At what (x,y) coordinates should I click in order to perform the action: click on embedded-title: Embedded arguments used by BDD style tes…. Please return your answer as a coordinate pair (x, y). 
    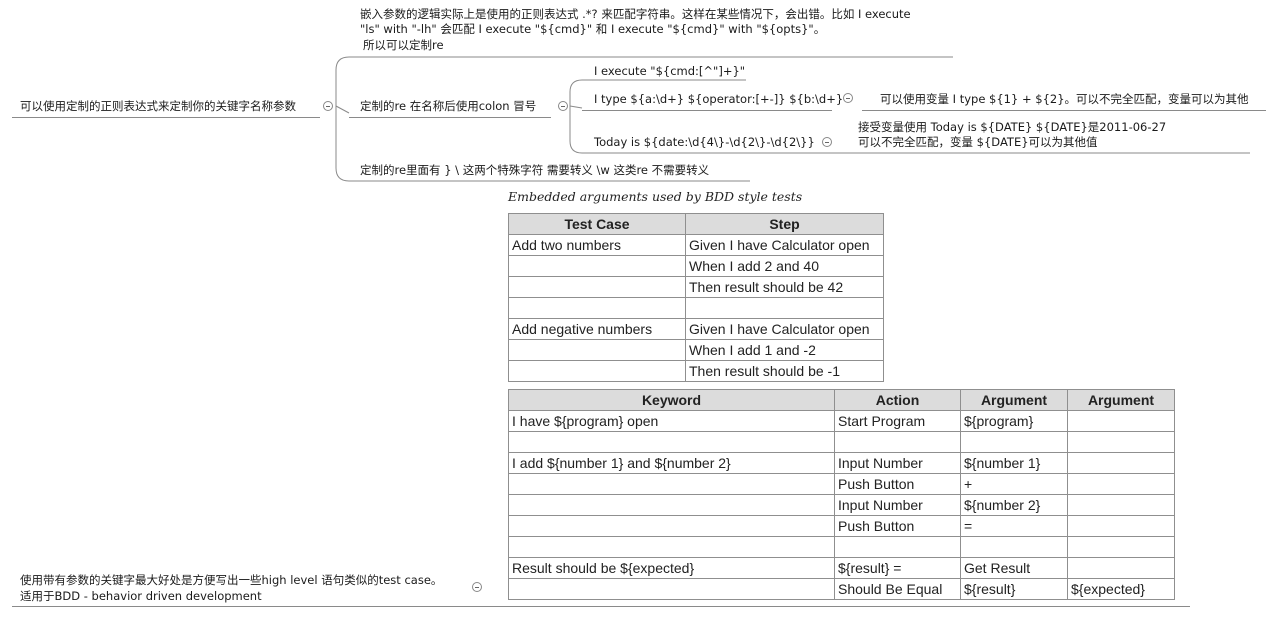
    Looking at the image, I should click on (655, 196).